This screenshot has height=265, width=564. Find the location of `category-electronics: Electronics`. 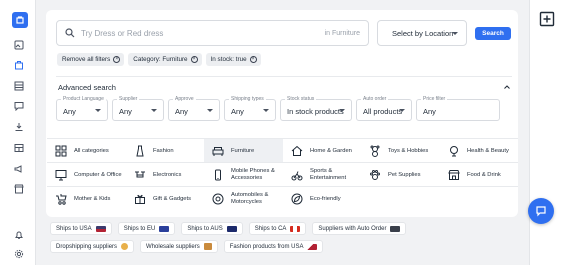

category-electronics: Electronics is located at coordinates (165, 175).